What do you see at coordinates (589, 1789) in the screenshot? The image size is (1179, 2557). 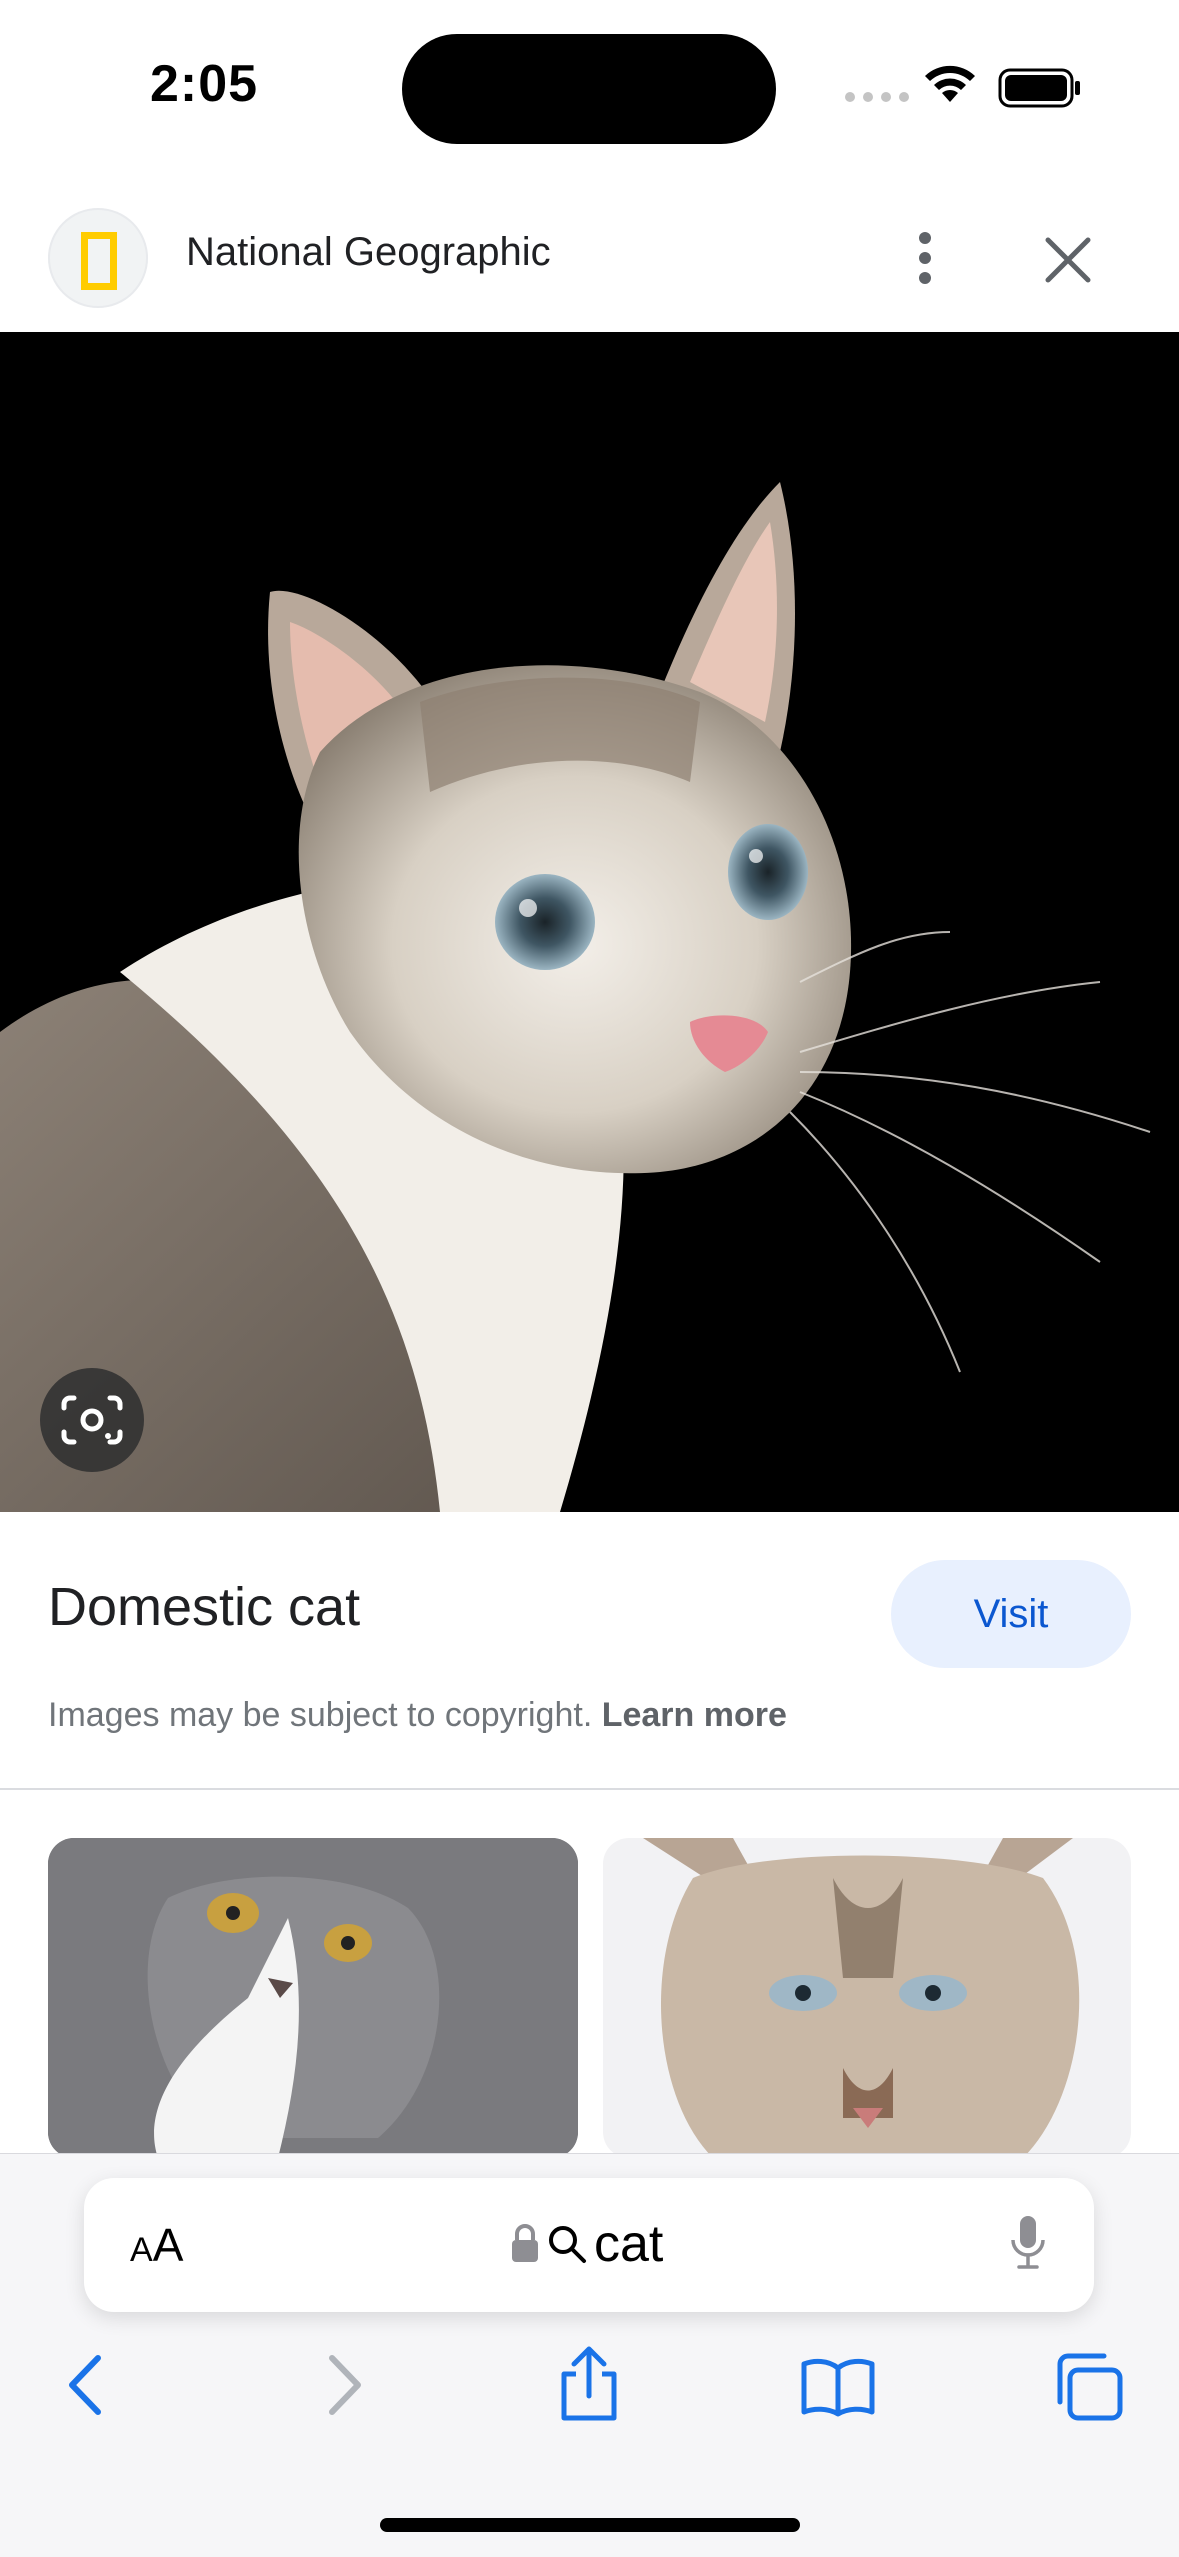 I see `divider` at bounding box center [589, 1789].